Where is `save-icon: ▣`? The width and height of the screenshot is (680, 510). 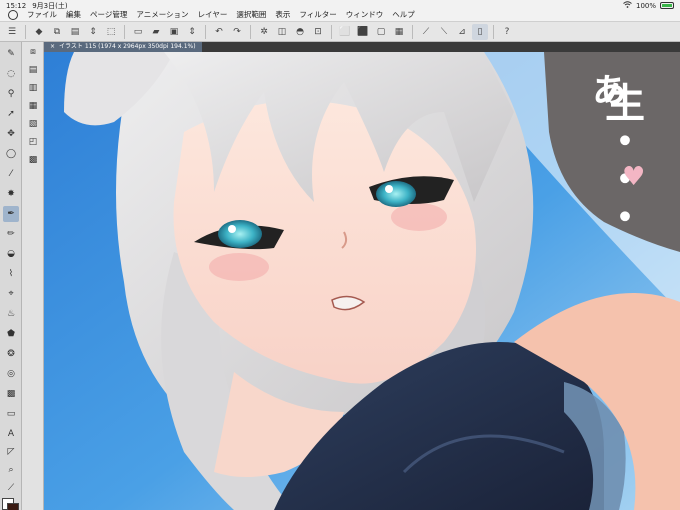
save-icon: ▣ is located at coordinates (174, 32).